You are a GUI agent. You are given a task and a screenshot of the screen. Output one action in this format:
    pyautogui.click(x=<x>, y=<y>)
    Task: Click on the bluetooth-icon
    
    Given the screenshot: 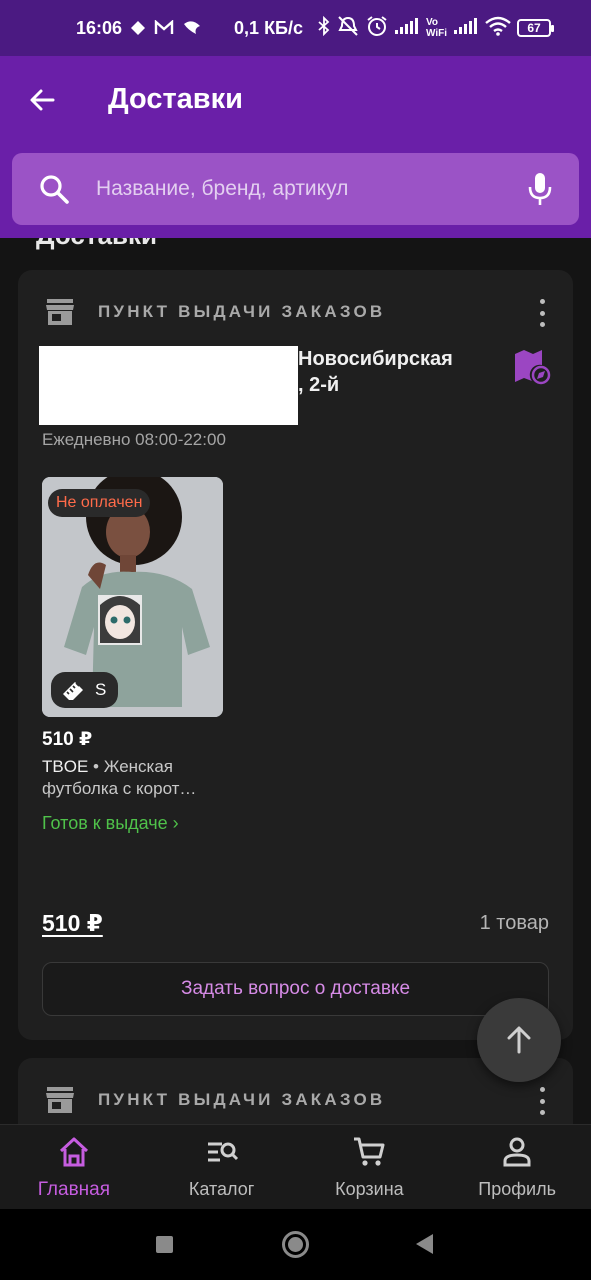 What is the action you would take?
    pyautogui.click(x=324, y=28)
    